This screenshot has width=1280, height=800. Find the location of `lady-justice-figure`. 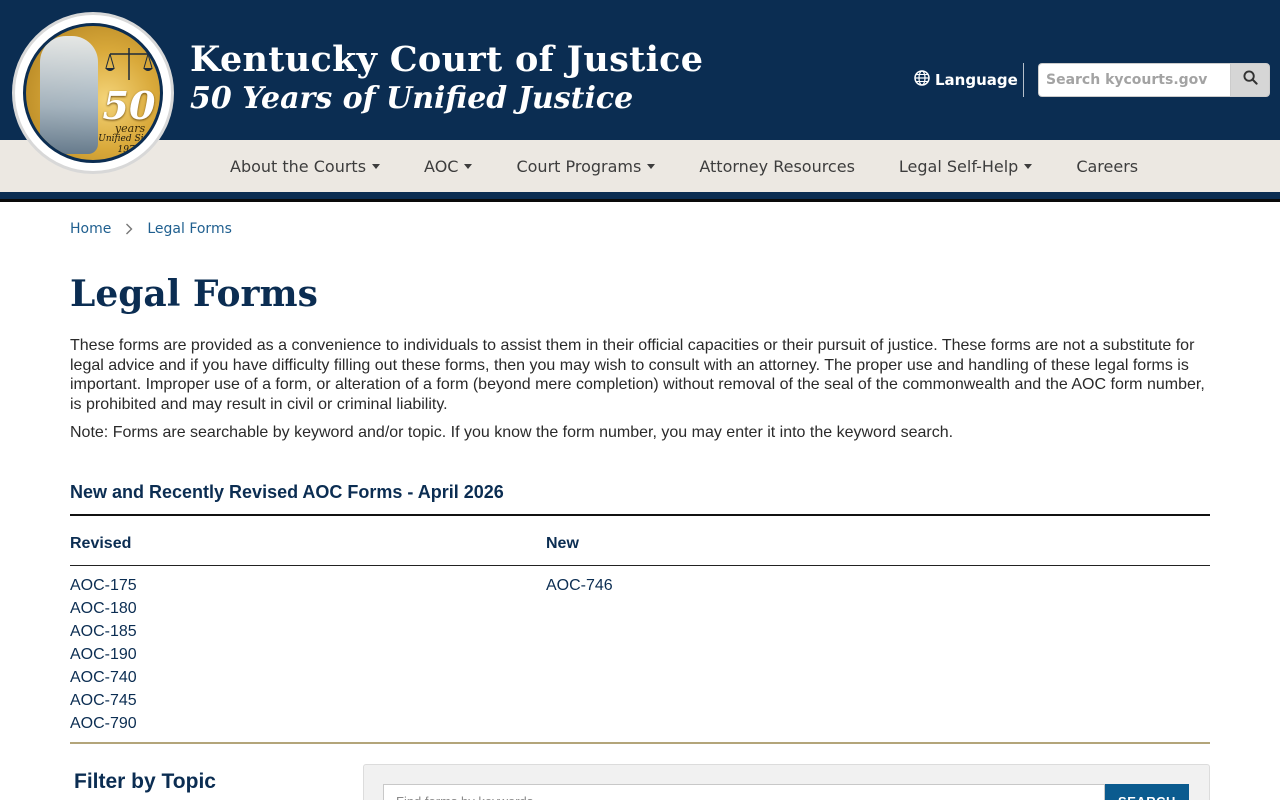

lady-justice-figure is located at coordinates (69, 95).